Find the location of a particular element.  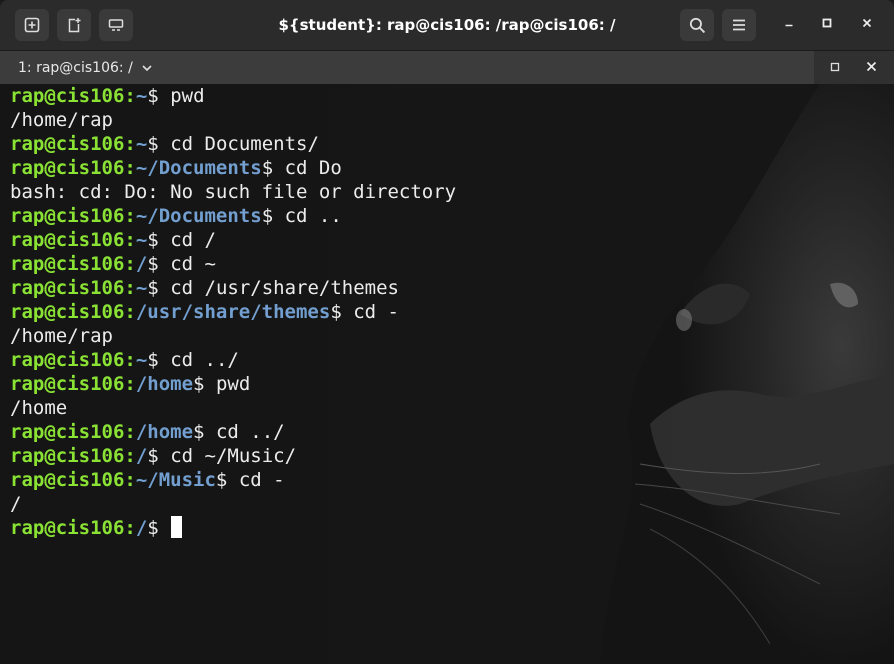

command-text: cd ~/Music/ is located at coordinates (227, 456).